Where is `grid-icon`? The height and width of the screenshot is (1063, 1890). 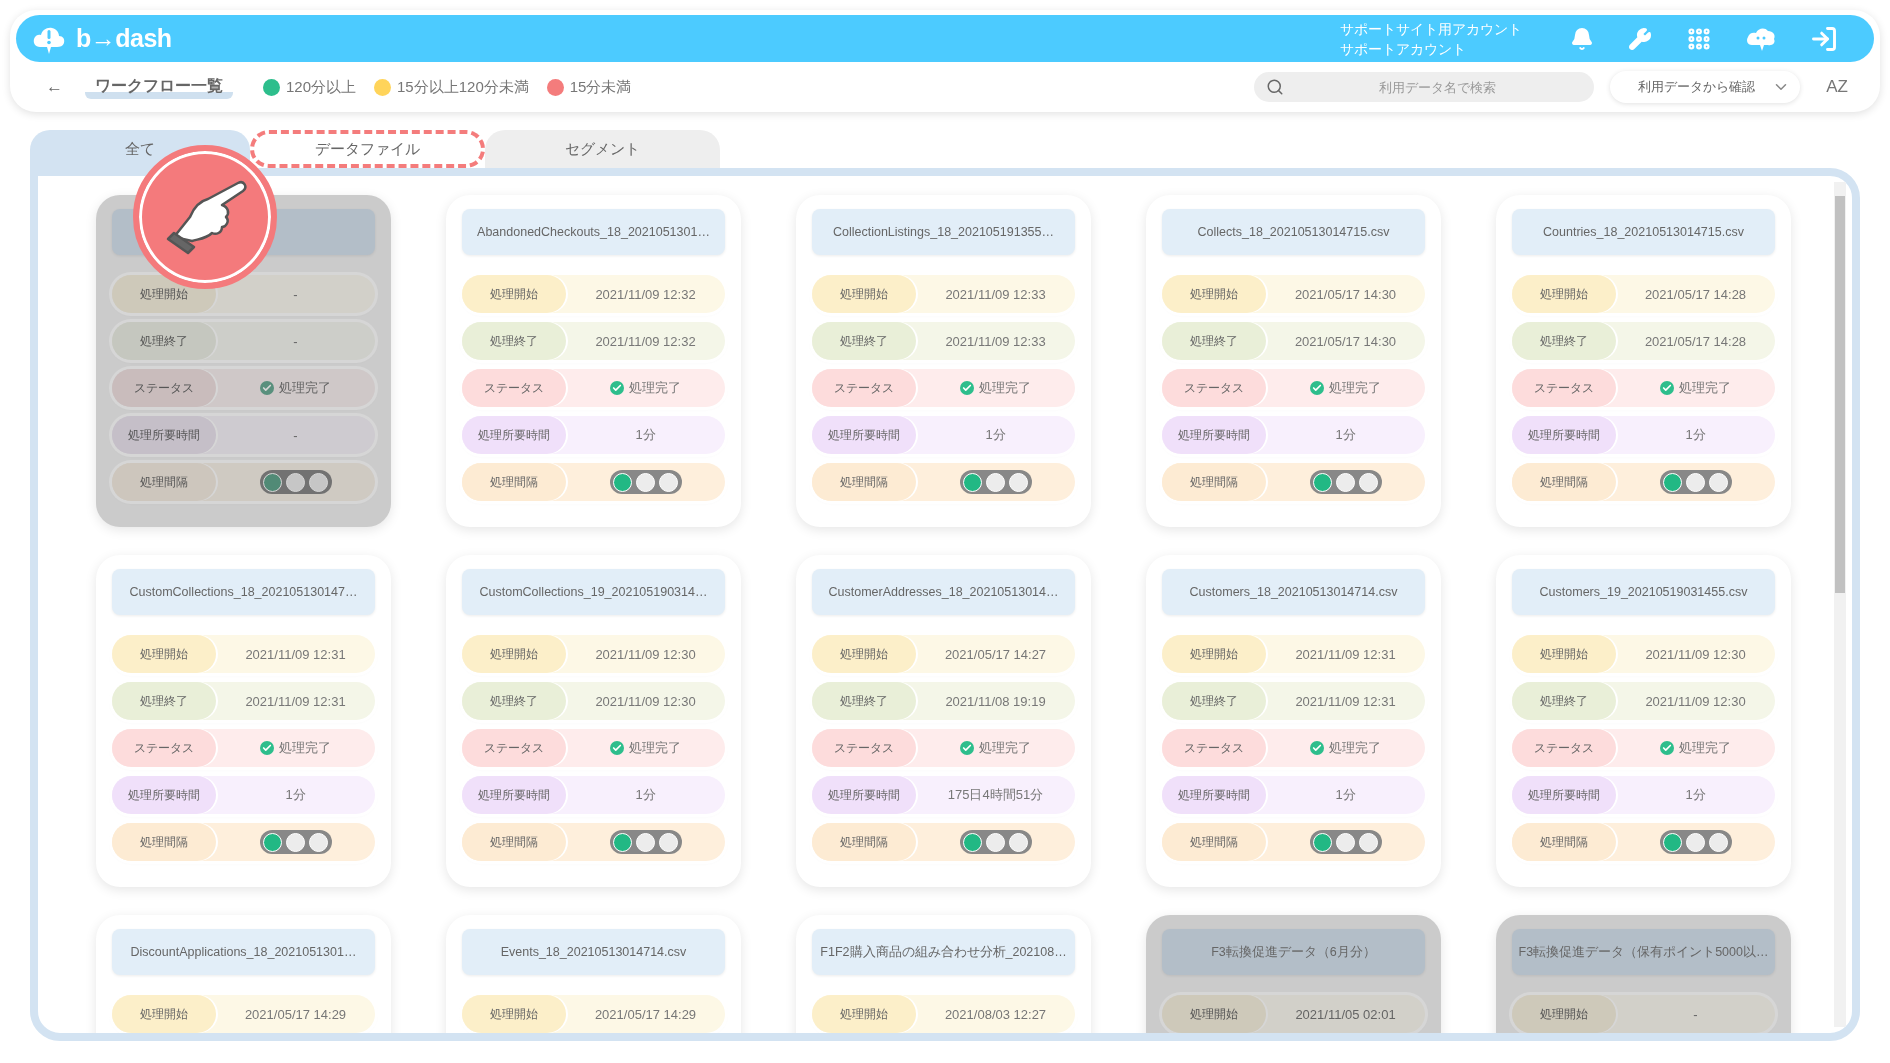
grid-icon is located at coordinates (1699, 38).